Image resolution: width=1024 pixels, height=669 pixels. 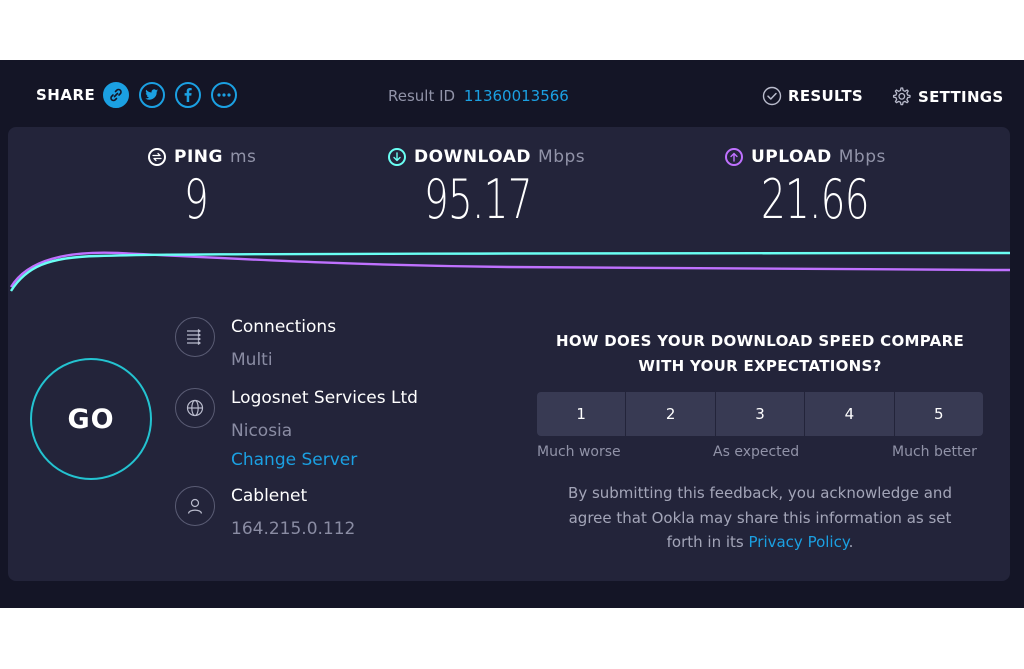 I want to click on globe-icon, so click(x=195, y=408).